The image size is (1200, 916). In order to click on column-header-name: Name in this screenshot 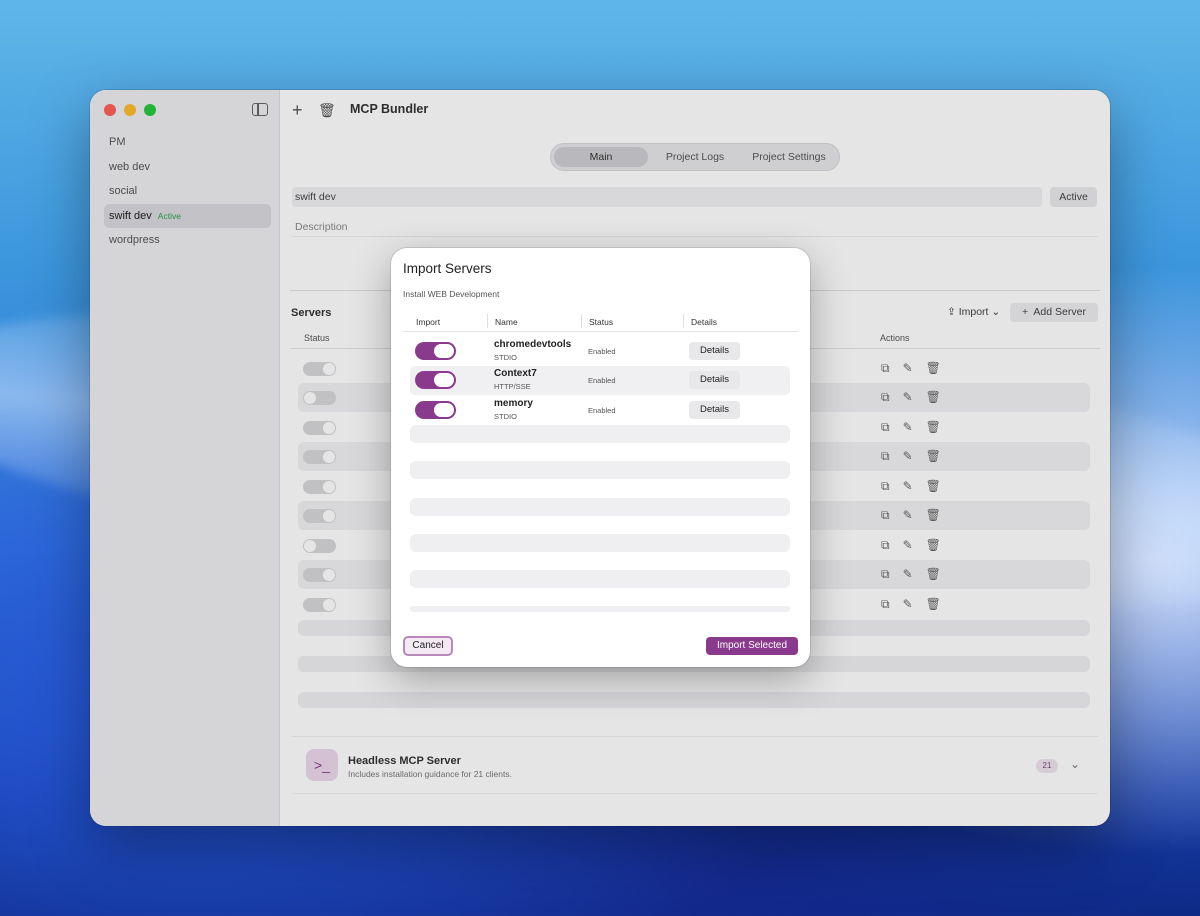, I will do `click(506, 322)`.